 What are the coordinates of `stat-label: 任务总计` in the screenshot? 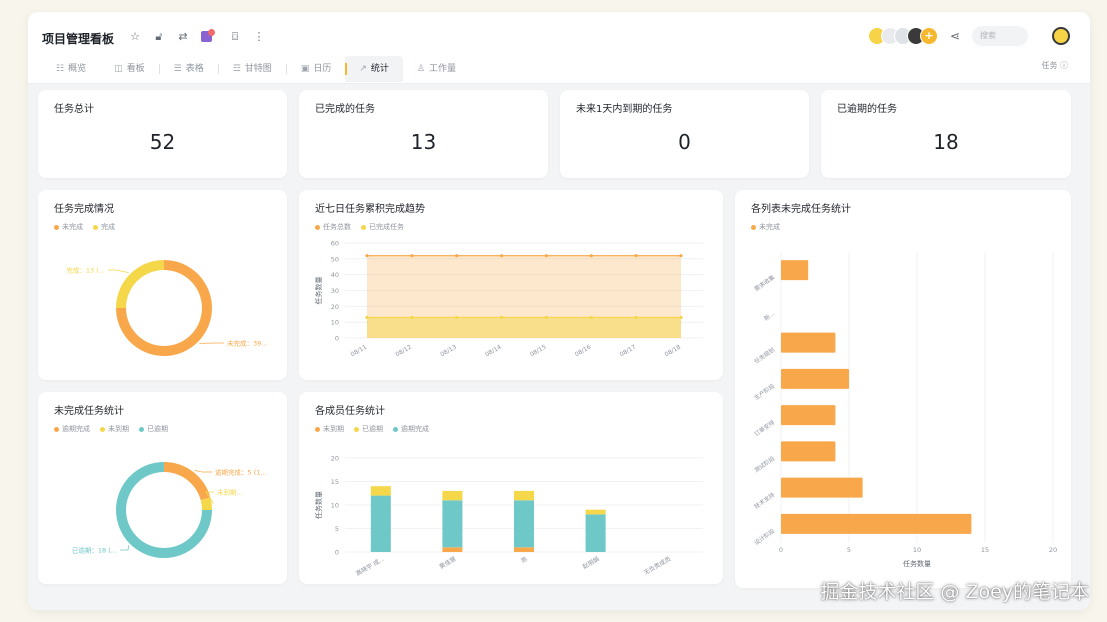 It's located at (74, 109).